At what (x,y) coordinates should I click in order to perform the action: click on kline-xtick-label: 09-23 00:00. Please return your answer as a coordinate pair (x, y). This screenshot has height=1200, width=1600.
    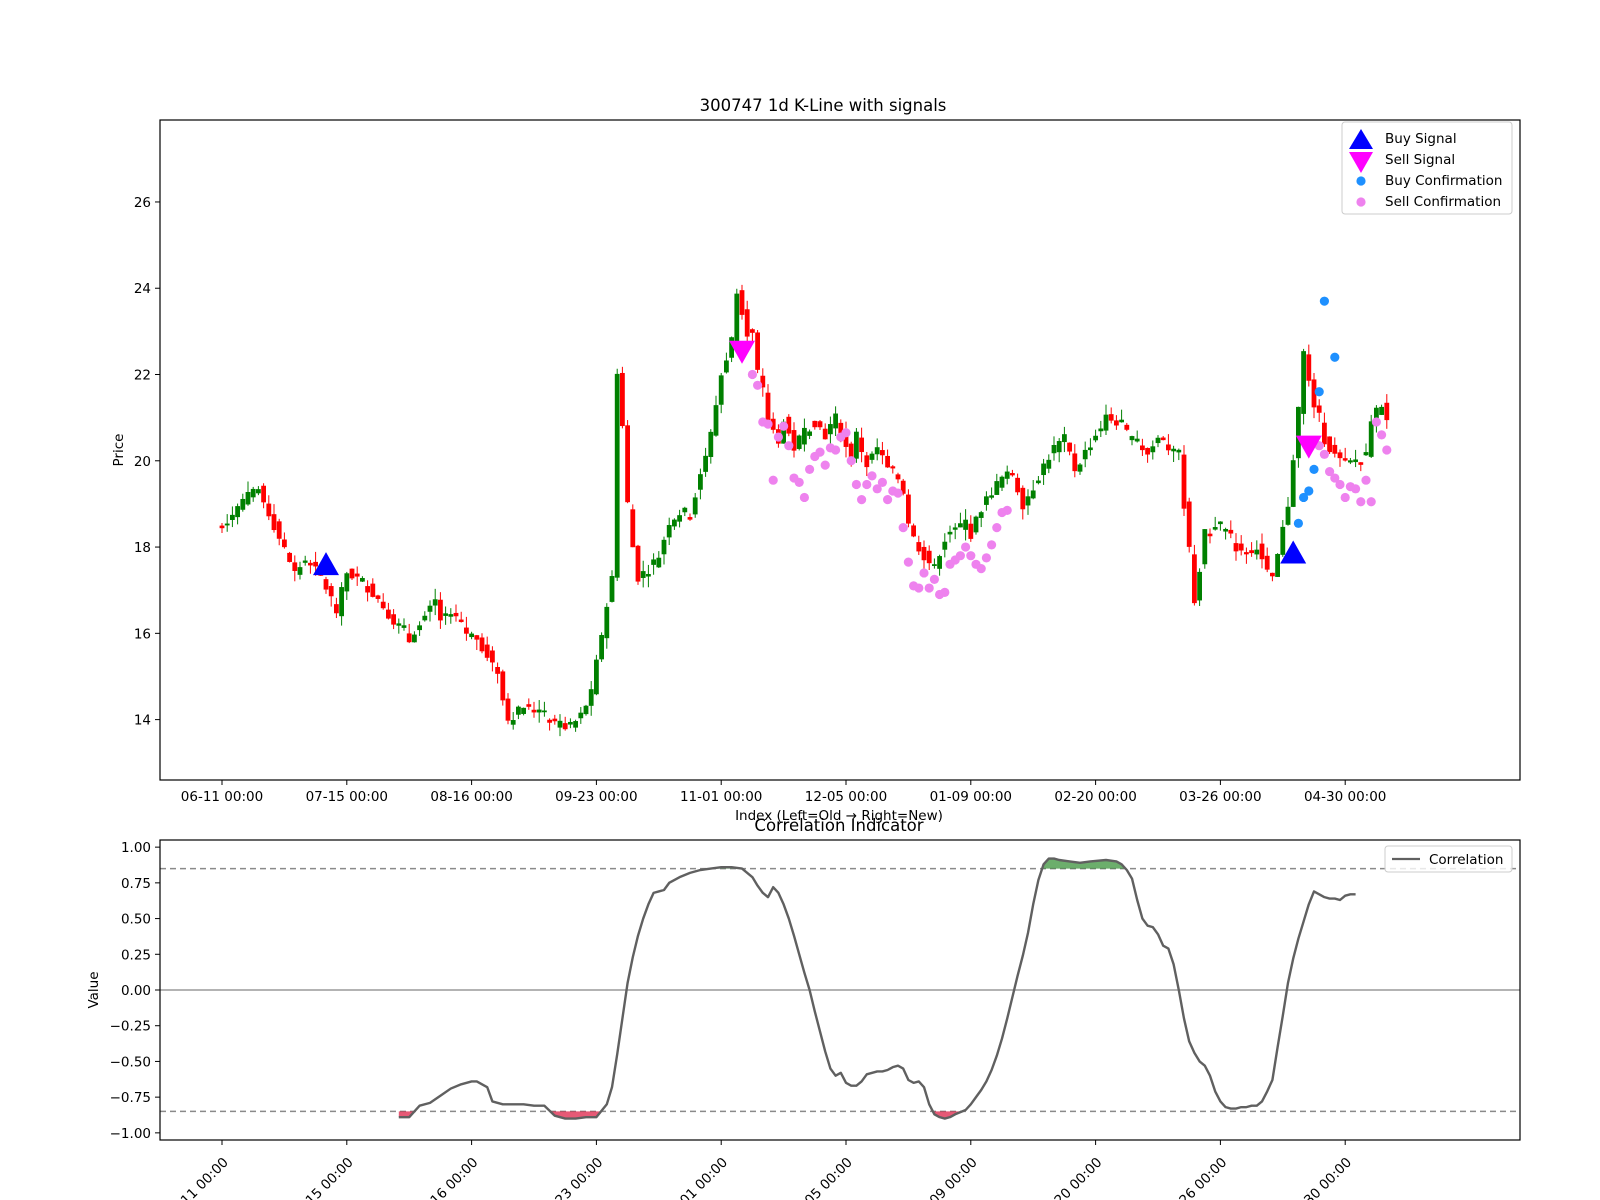
    Looking at the image, I should click on (596, 797).